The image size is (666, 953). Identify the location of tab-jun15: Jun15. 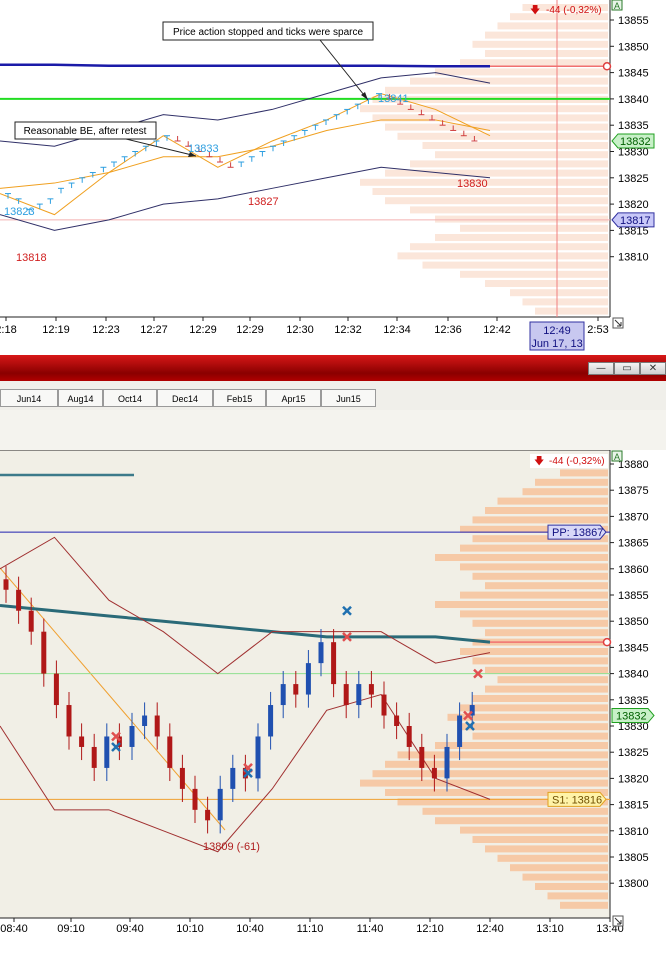
(348, 398).